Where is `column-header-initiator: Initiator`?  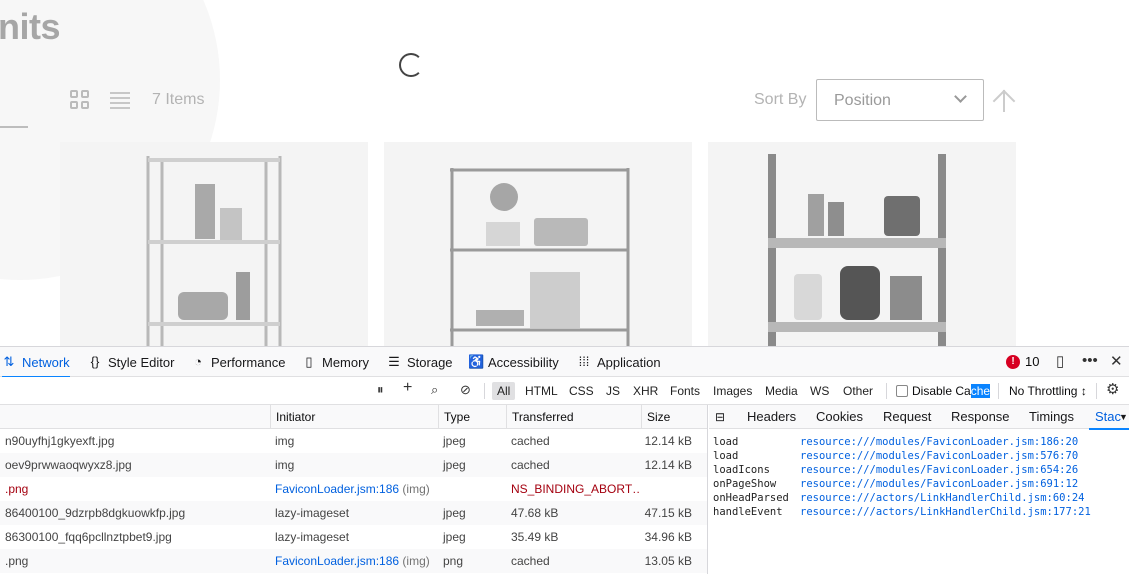 column-header-initiator: Initiator is located at coordinates (354, 417).